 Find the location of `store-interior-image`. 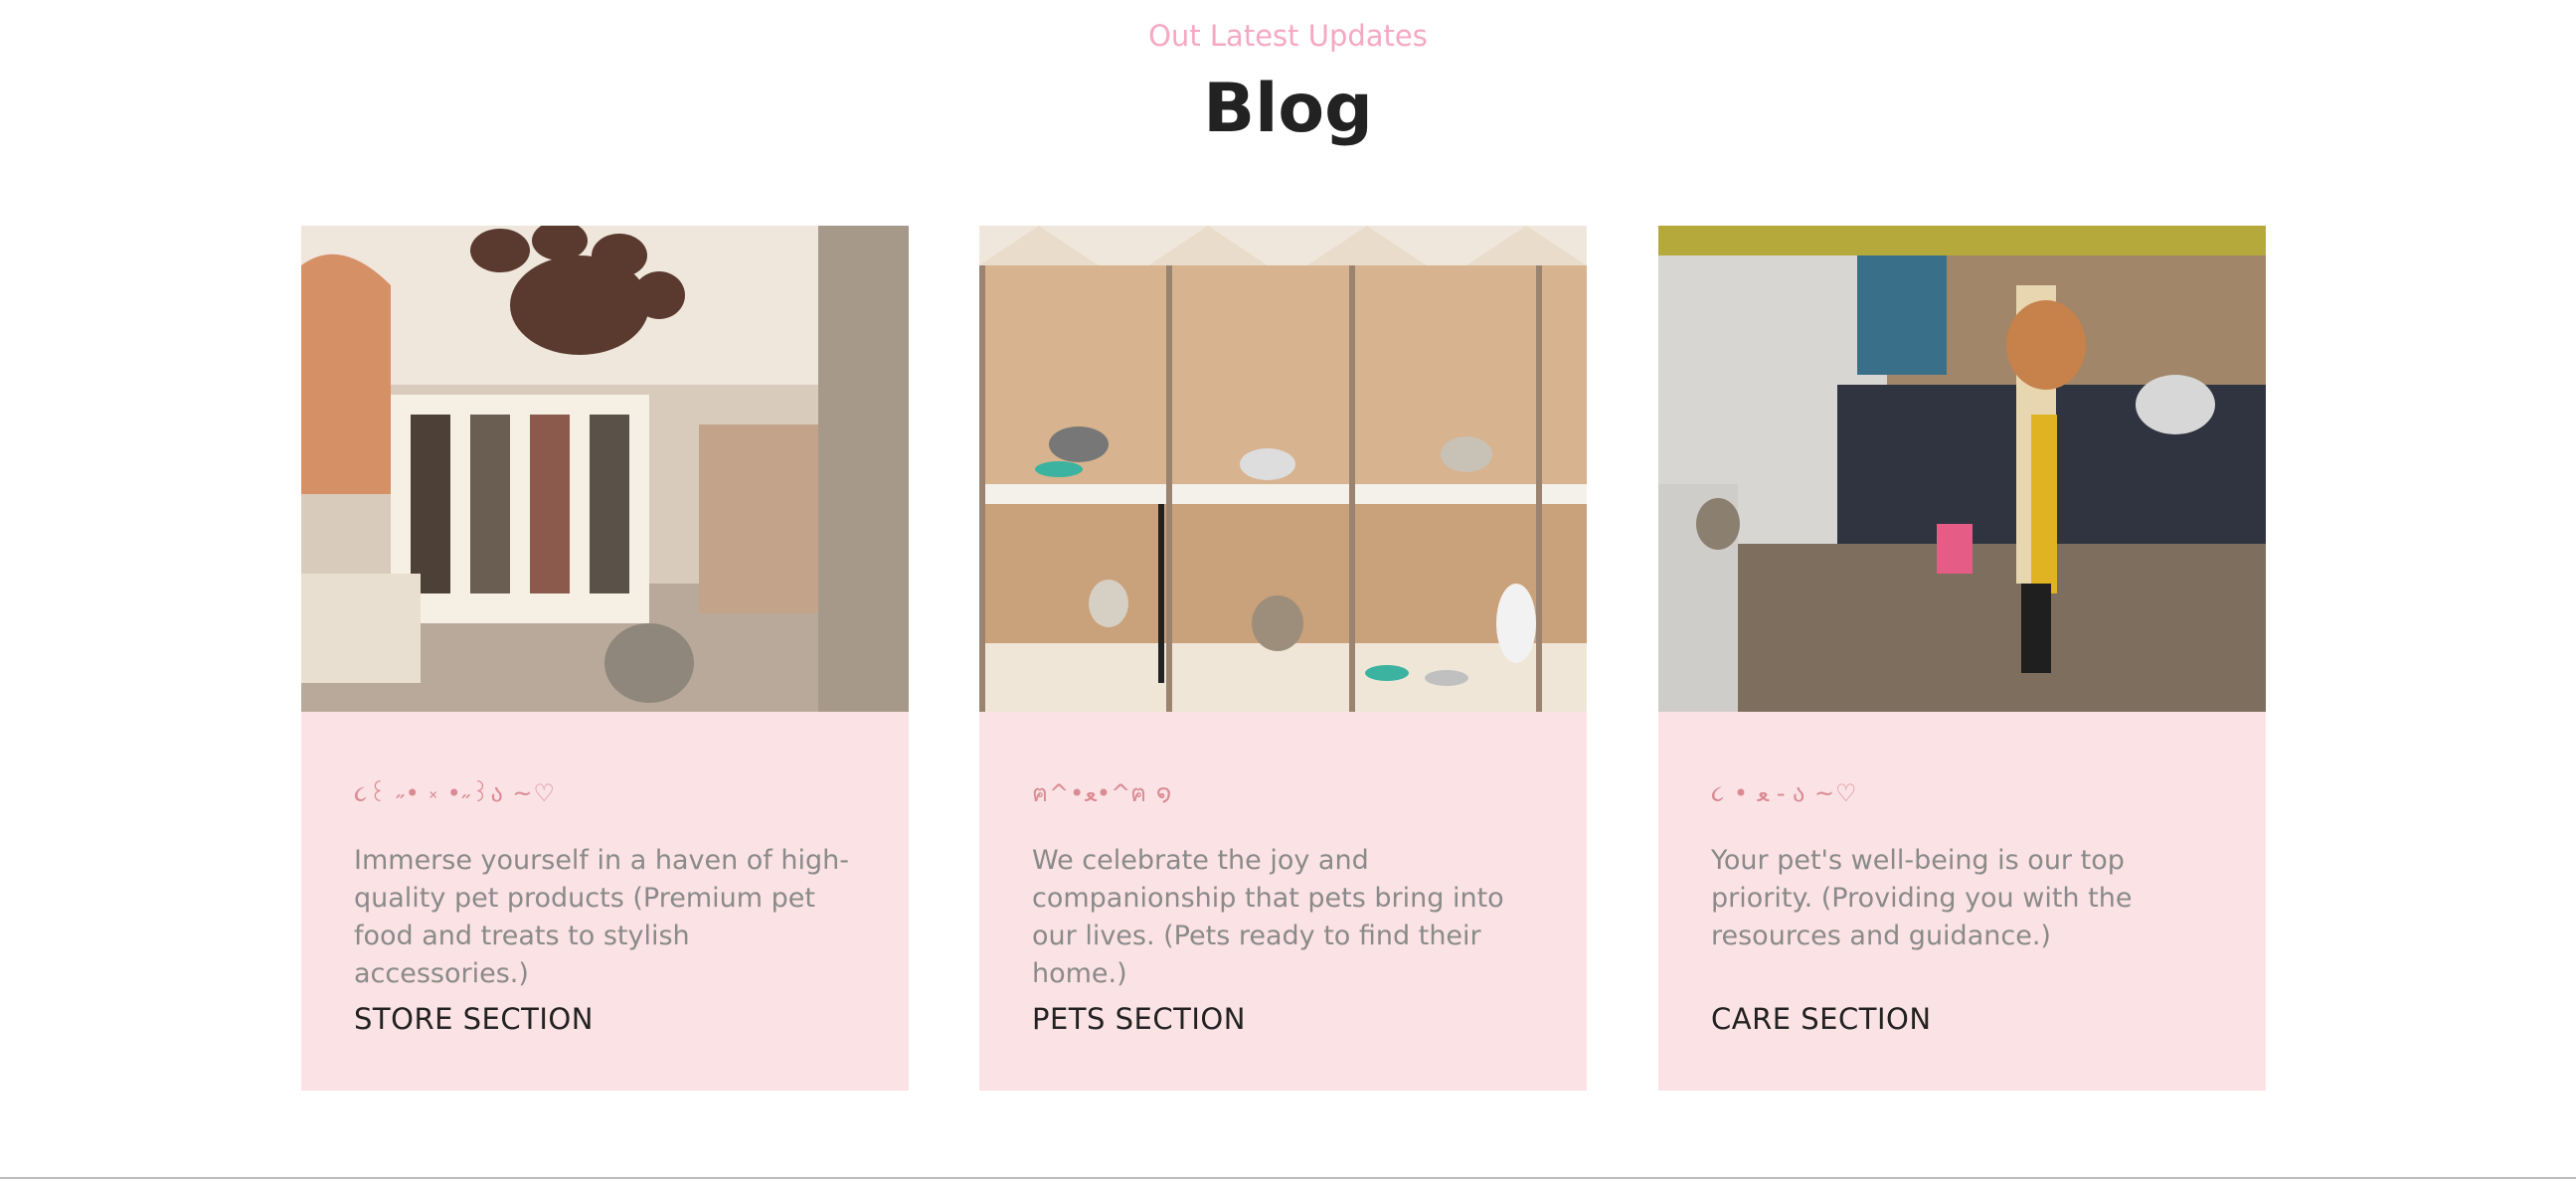

store-interior-image is located at coordinates (605, 469).